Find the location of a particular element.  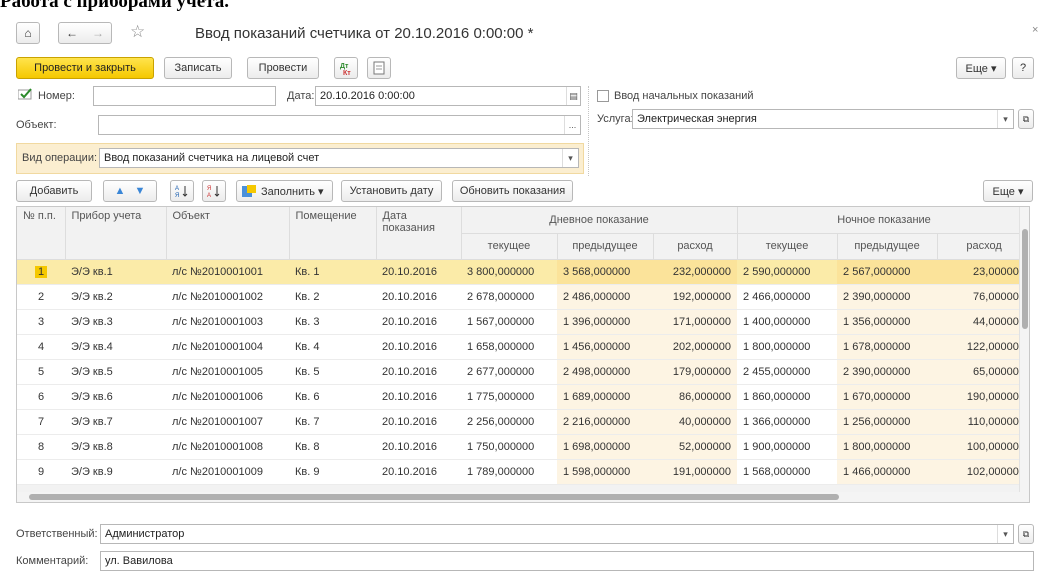

night-previous-cell: 1 800,000000 is located at coordinates (887, 447).